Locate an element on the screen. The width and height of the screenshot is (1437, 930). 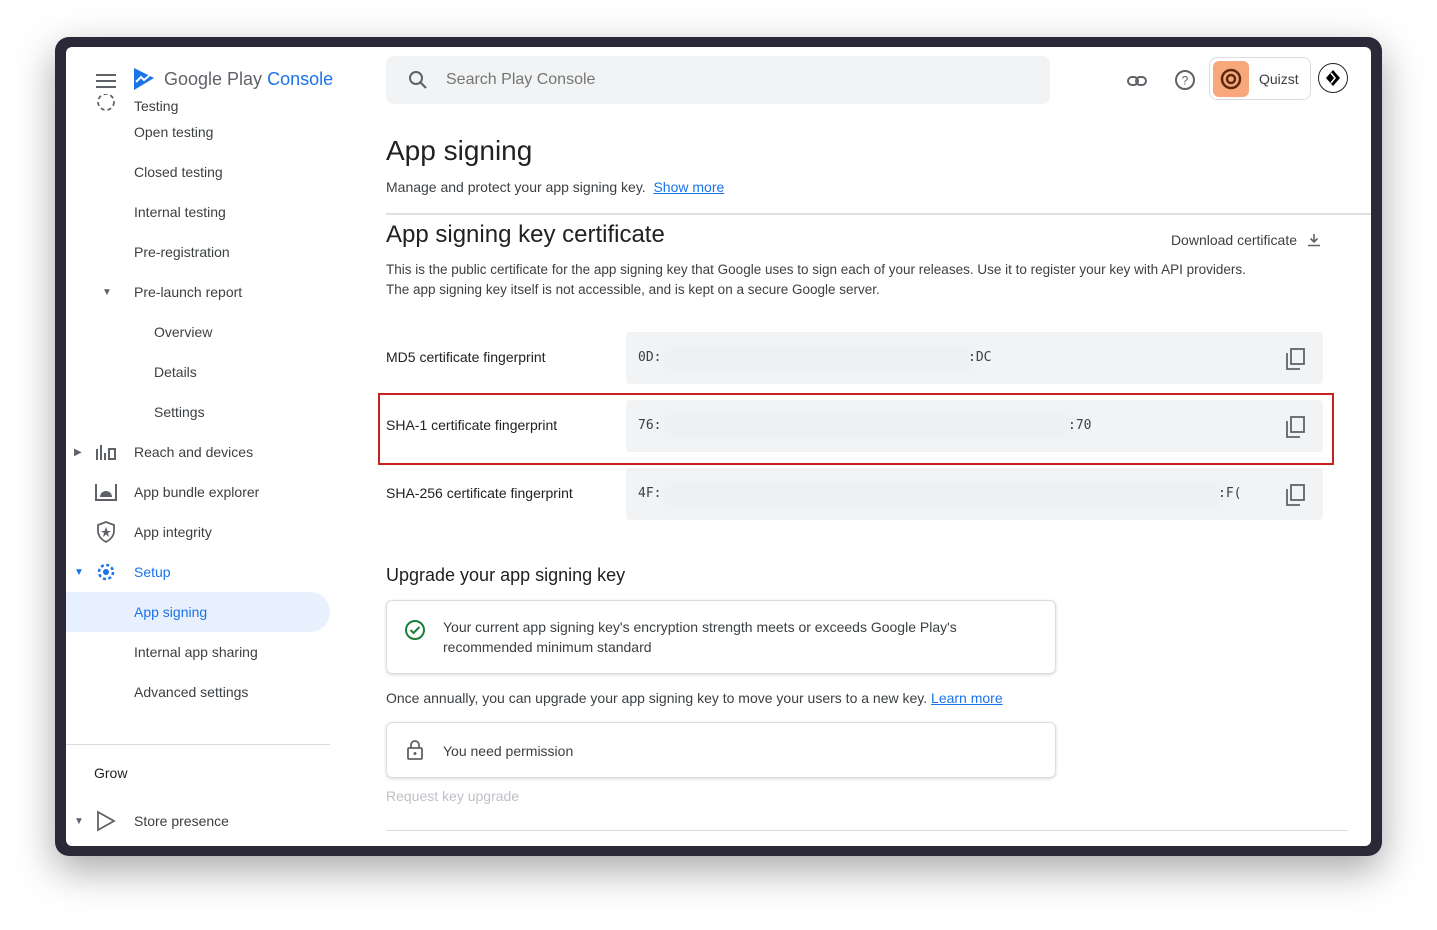
sidebar-item-label: Setup is located at coordinates (152, 572).